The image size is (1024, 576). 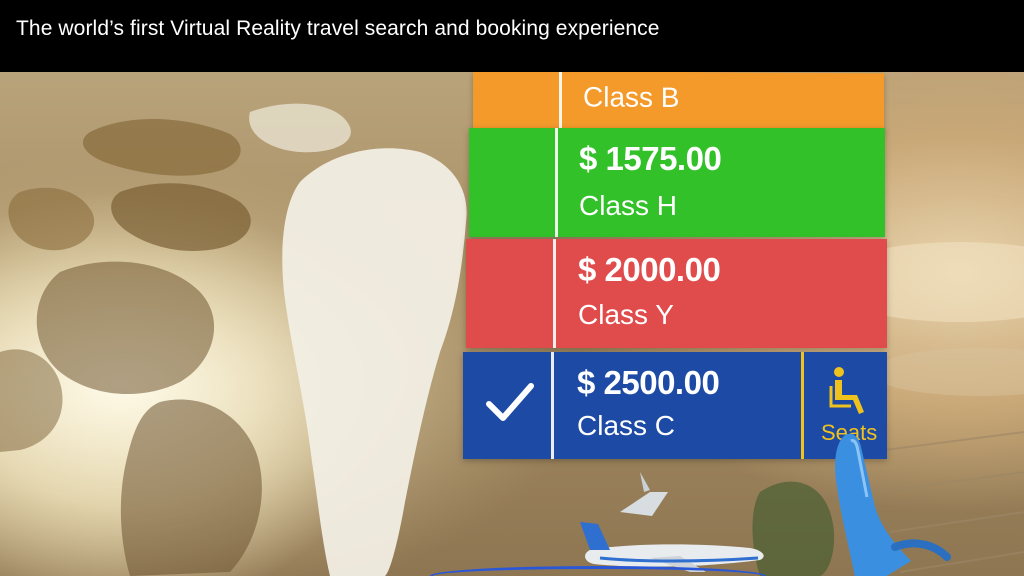 I want to click on check-icon, so click(x=510, y=402).